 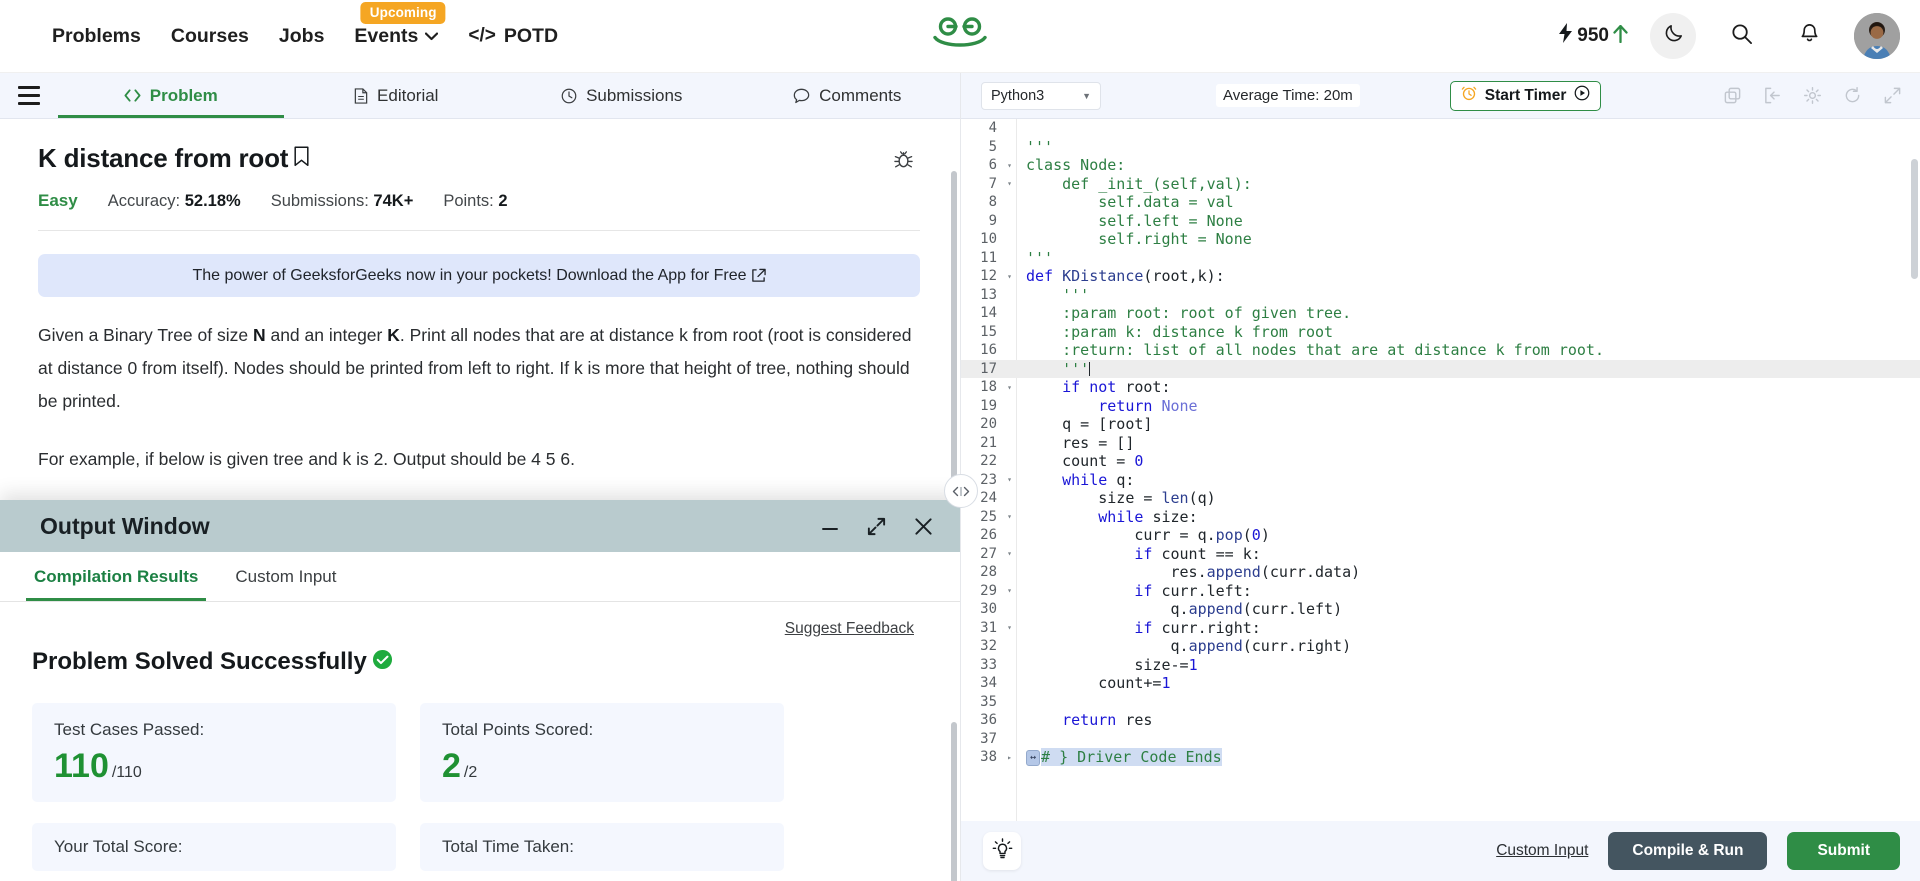 I want to click on settings-gear-icon, so click(x=1812, y=95).